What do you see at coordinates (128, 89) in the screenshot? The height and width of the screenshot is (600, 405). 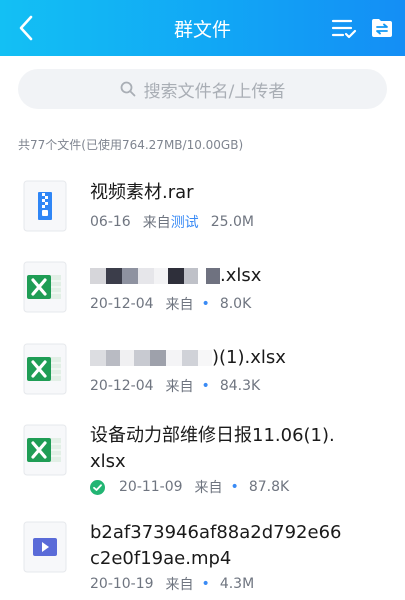 I see `search-icon` at bounding box center [128, 89].